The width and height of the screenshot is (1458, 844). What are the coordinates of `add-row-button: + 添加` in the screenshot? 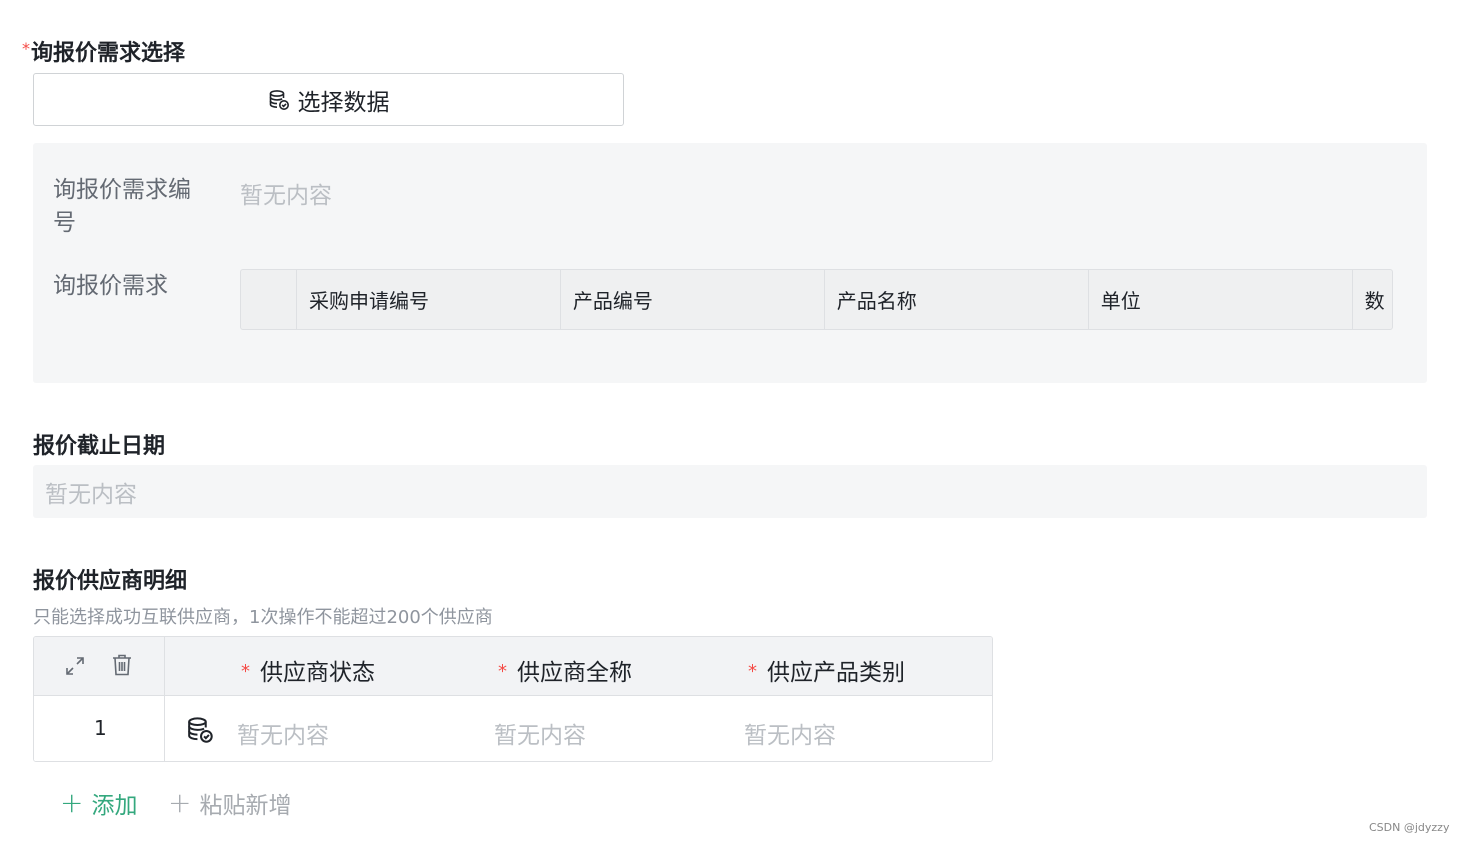 It's located at (98, 803).